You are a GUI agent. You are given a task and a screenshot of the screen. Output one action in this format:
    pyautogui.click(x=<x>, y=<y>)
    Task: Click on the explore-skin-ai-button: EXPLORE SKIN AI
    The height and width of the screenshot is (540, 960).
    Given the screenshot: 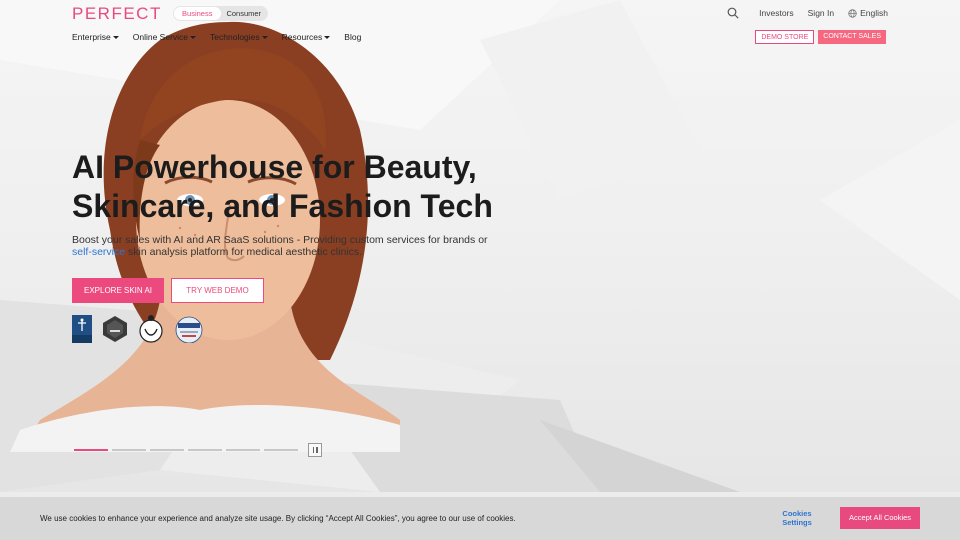 What is the action you would take?
    pyautogui.click(x=118, y=290)
    